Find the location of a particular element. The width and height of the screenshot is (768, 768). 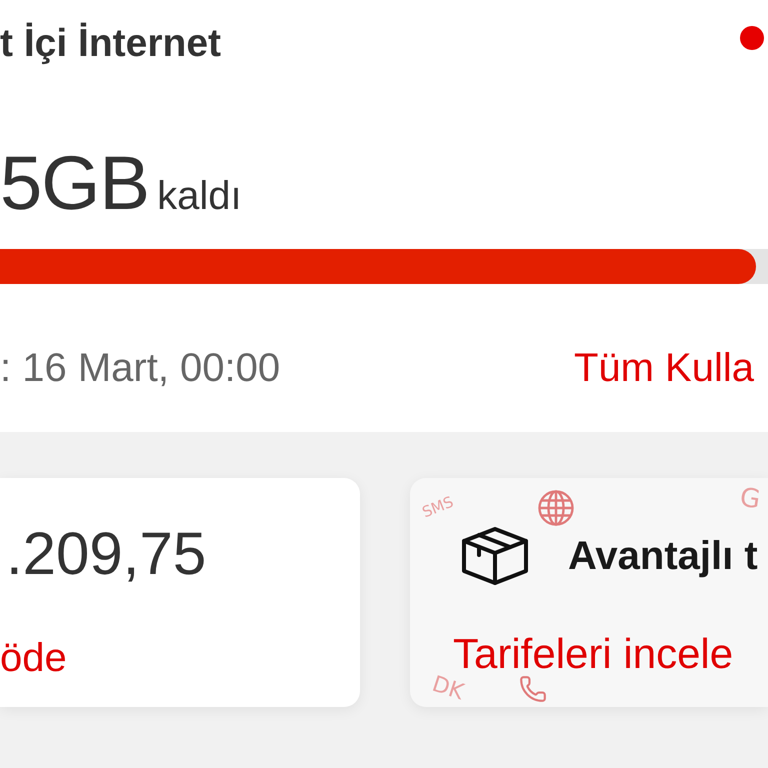

remaining-label: kaldı is located at coordinates (199, 196).